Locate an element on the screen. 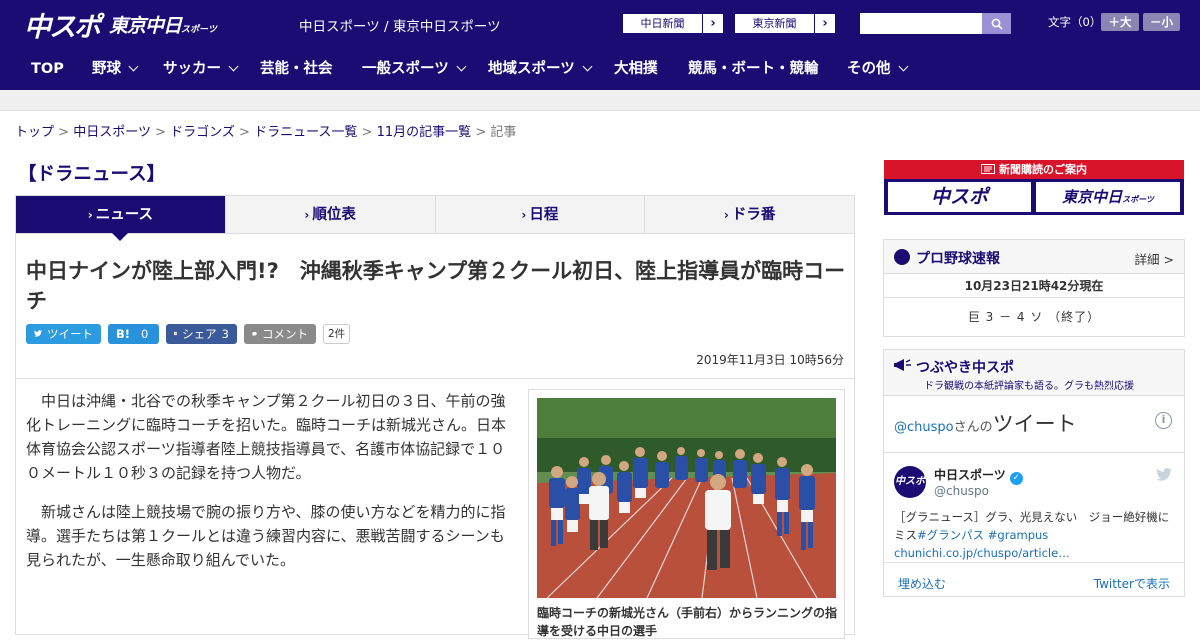 This screenshot has width=1200, height=640. view-on-twitter-link: Twitterで表示 is located at coordinates (1132, 583).